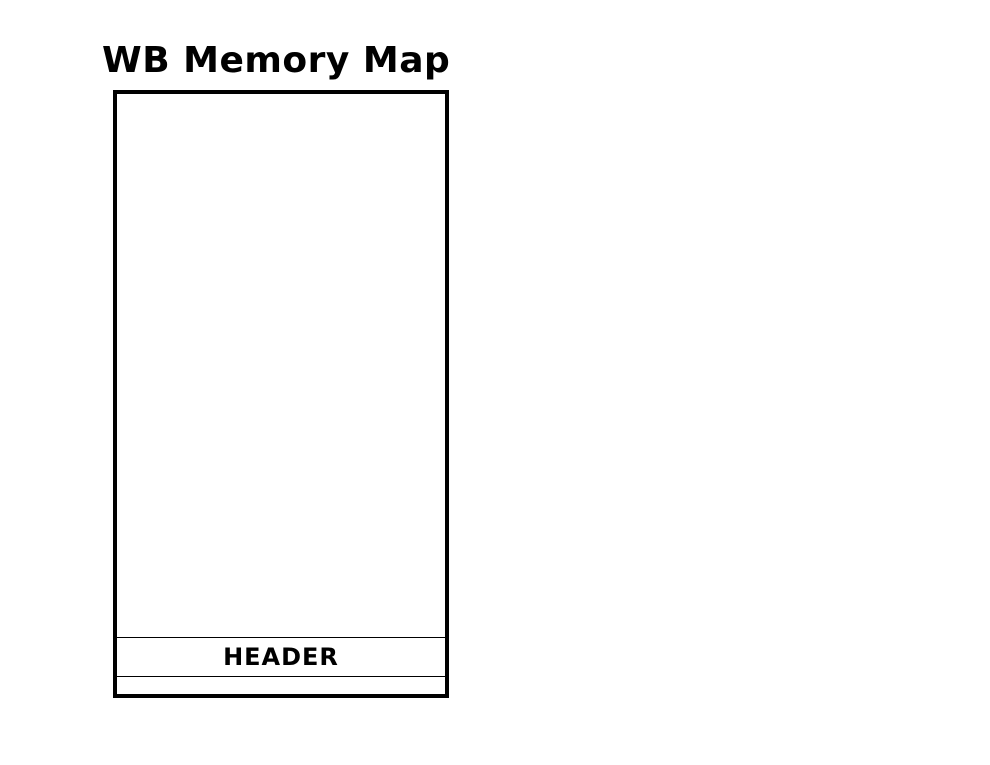  Describe the element at coordinates (281, 685) in the screenshot. I see `memory-region-bottom` at that location.